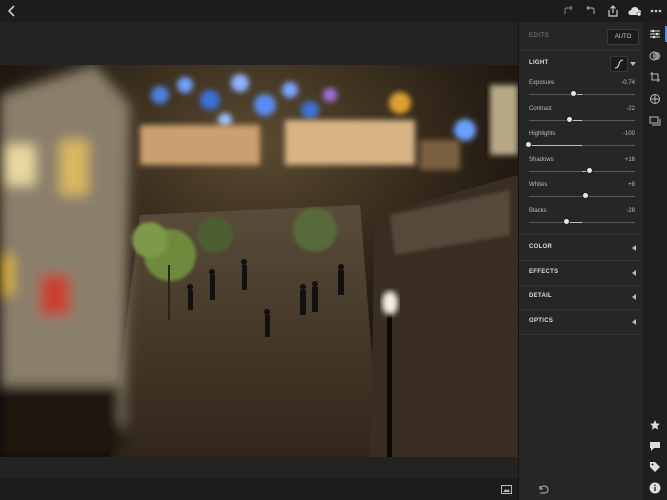 The width and height of the screenshot is (667, 500). What do you see at coordinates (630, 160) in the screenshot?
I see `slider-value: +16` at bounding box center [630, 160].